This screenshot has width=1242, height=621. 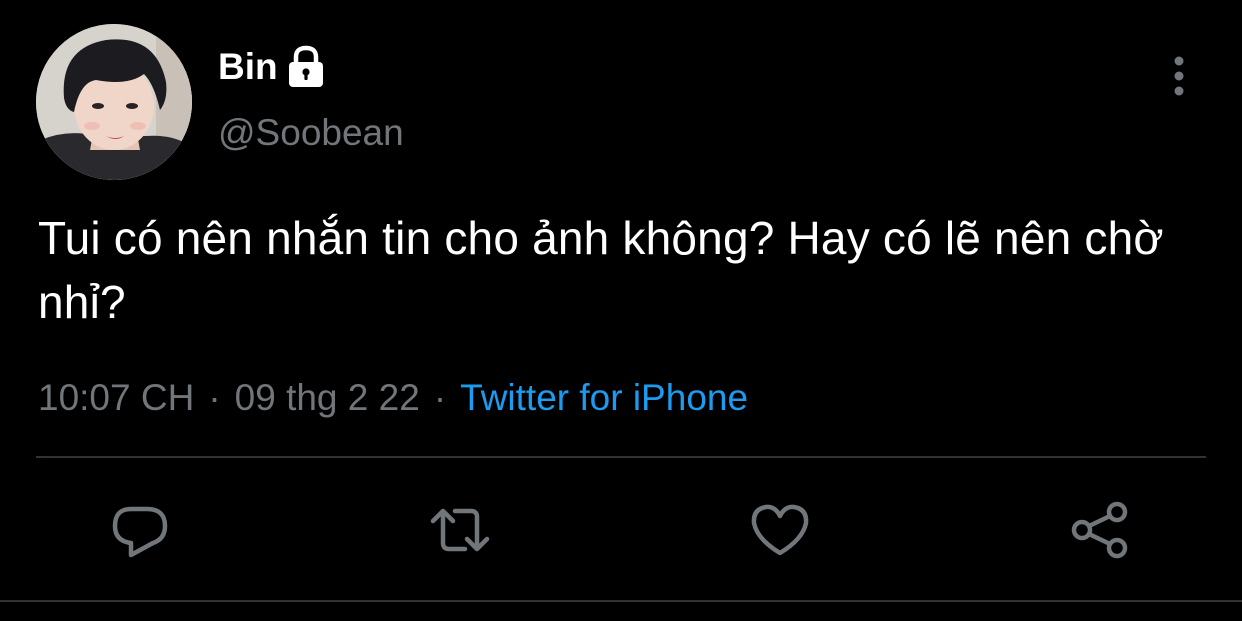 I want to click on avatar, so click(x=114, y=102).